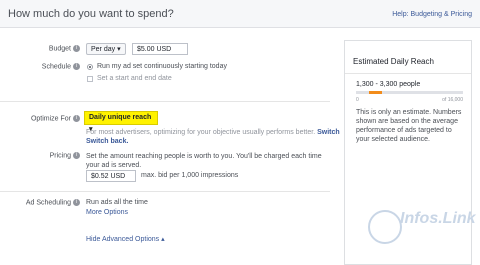 This screenshot has width=480, height=265. Describe the element at coordinates (190, 175) in the screenshot. I see `bid-suffix: max. bid per 1,000 impressions` at that location.